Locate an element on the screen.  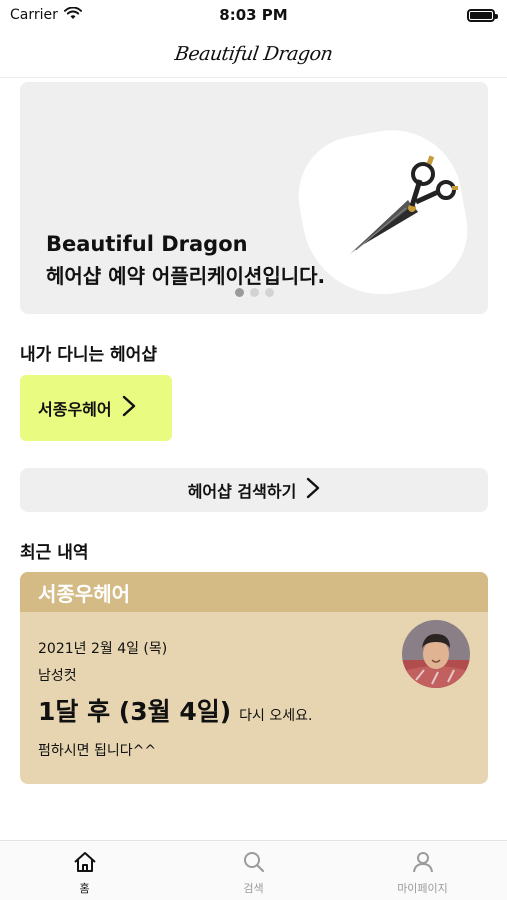
page-indicator is located at coordinates (254, 292).